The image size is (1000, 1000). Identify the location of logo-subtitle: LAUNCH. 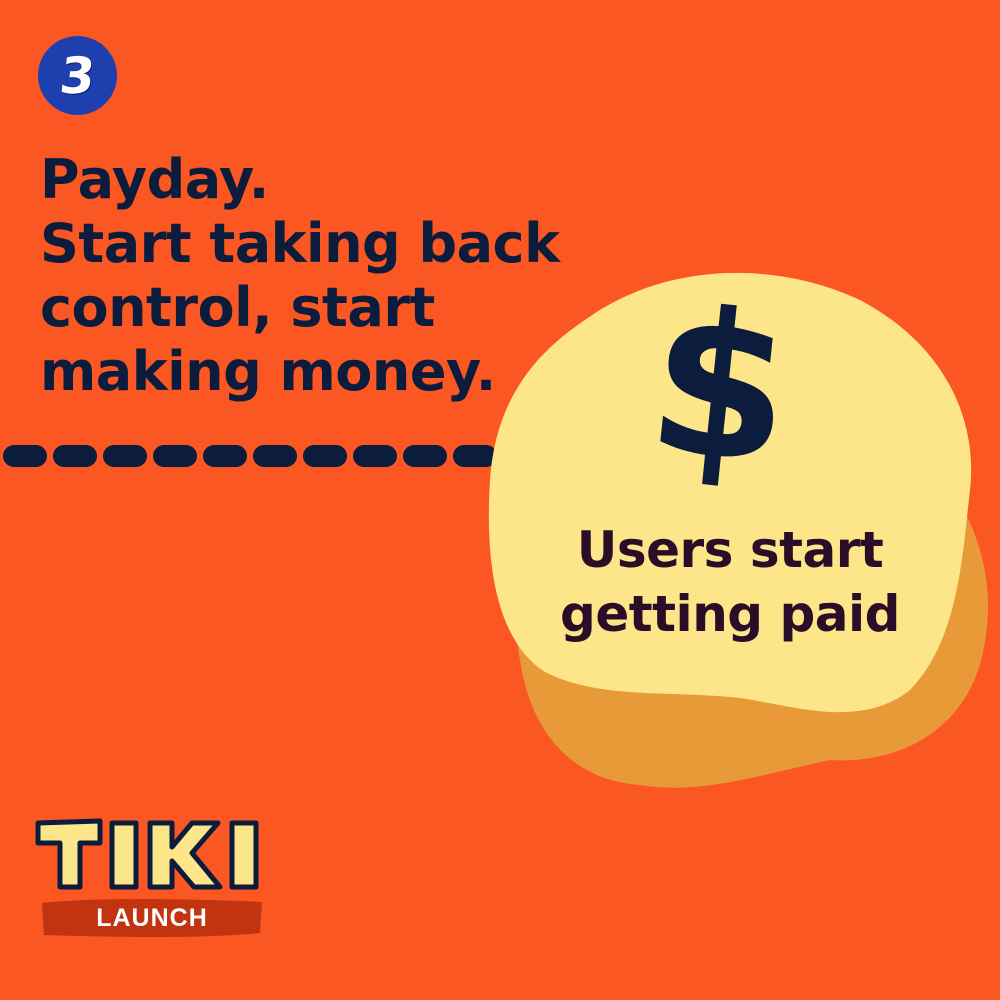
(152, 918).